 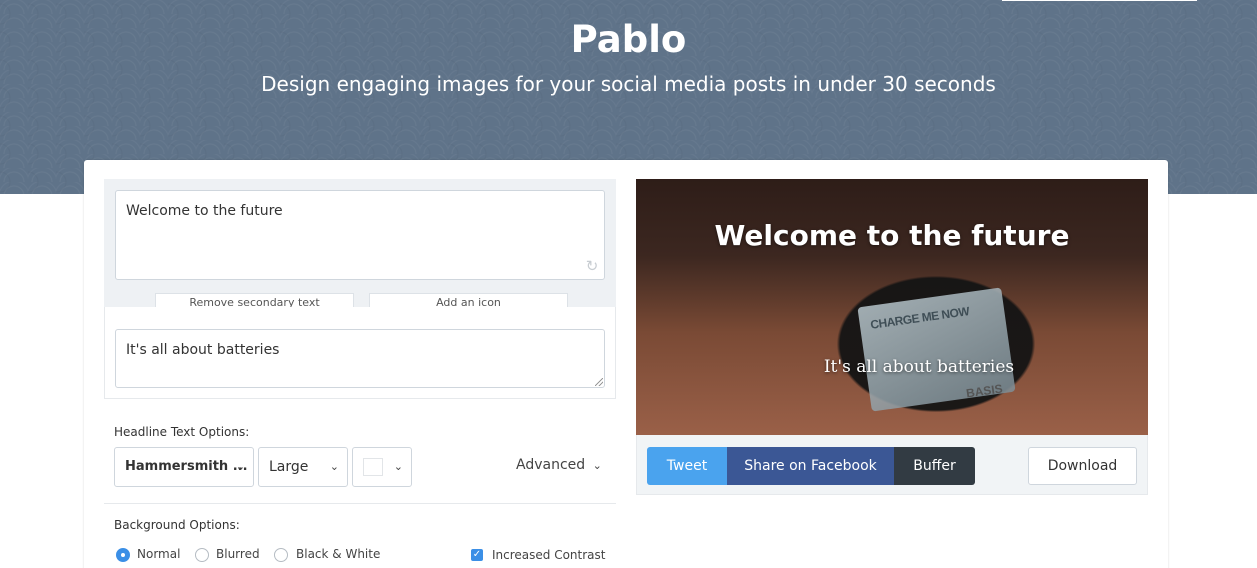 I want to click on preview-secondary-text: It's all about batteries, so click(x=919, y=367).